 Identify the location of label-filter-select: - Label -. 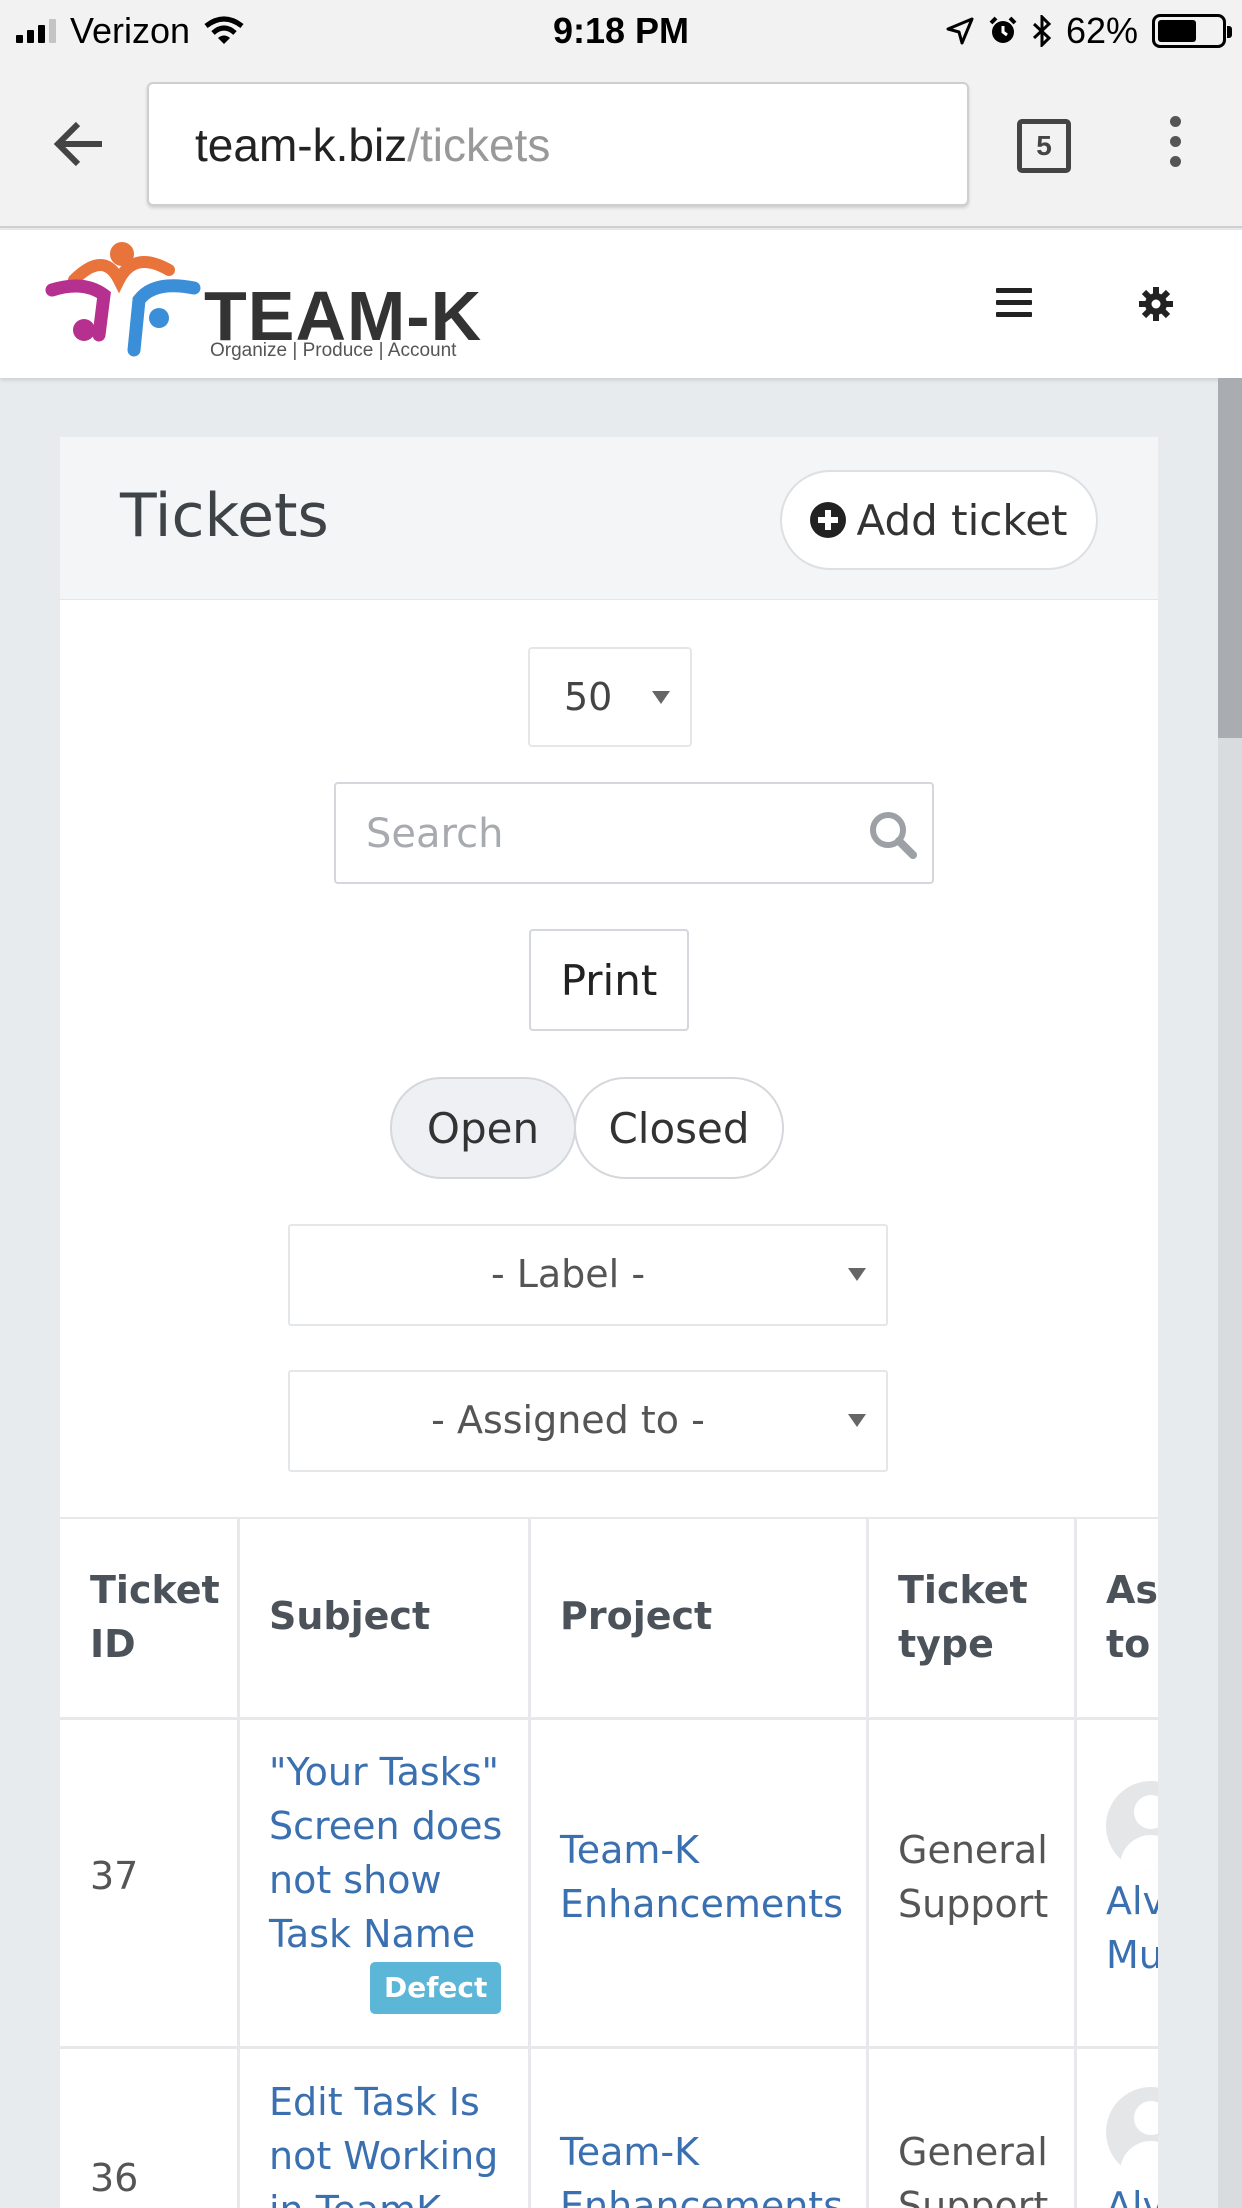
(588, 1275).